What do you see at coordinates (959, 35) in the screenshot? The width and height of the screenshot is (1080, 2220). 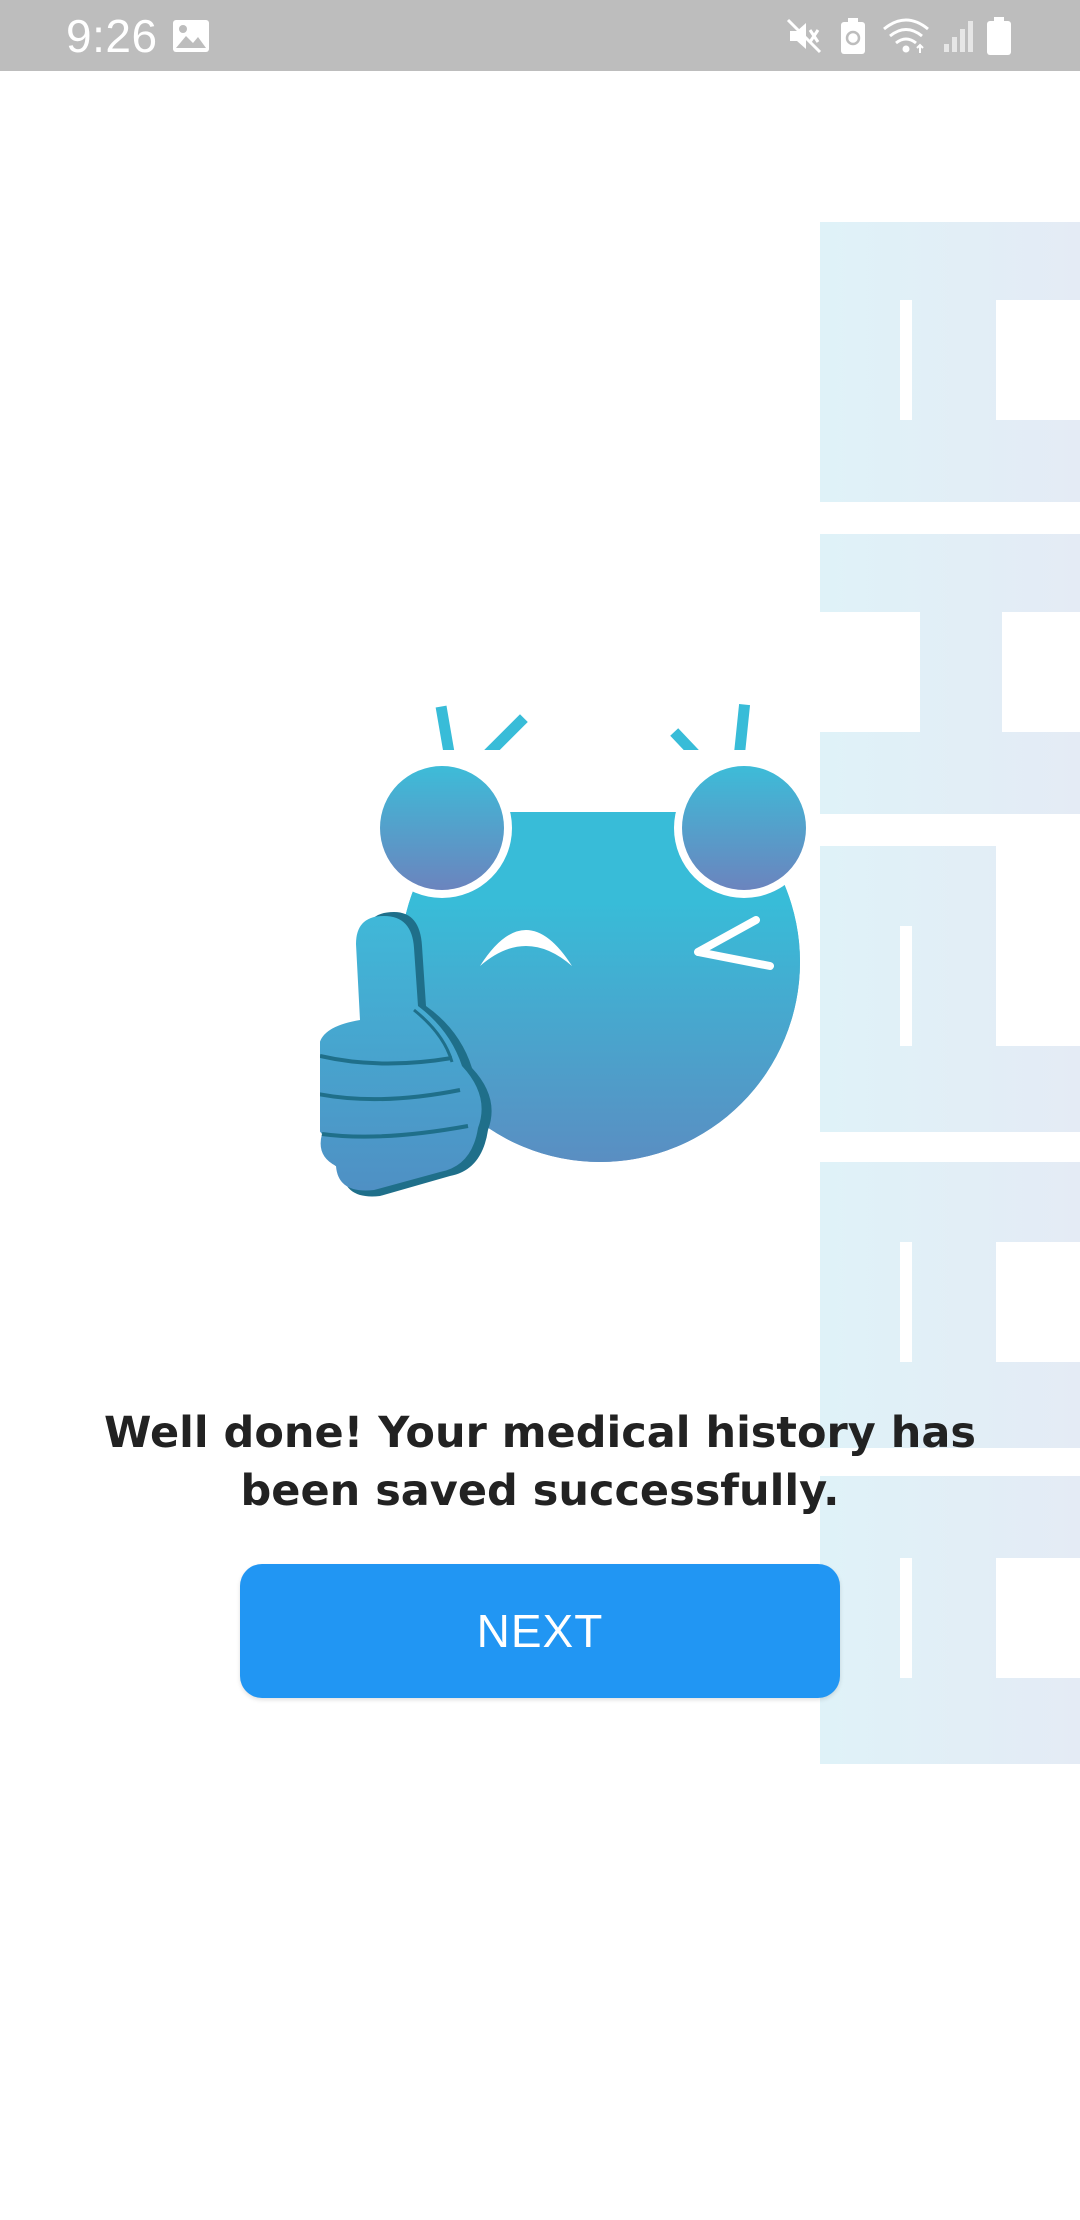 I see `signal-icon` at bounding box center [959, 35].